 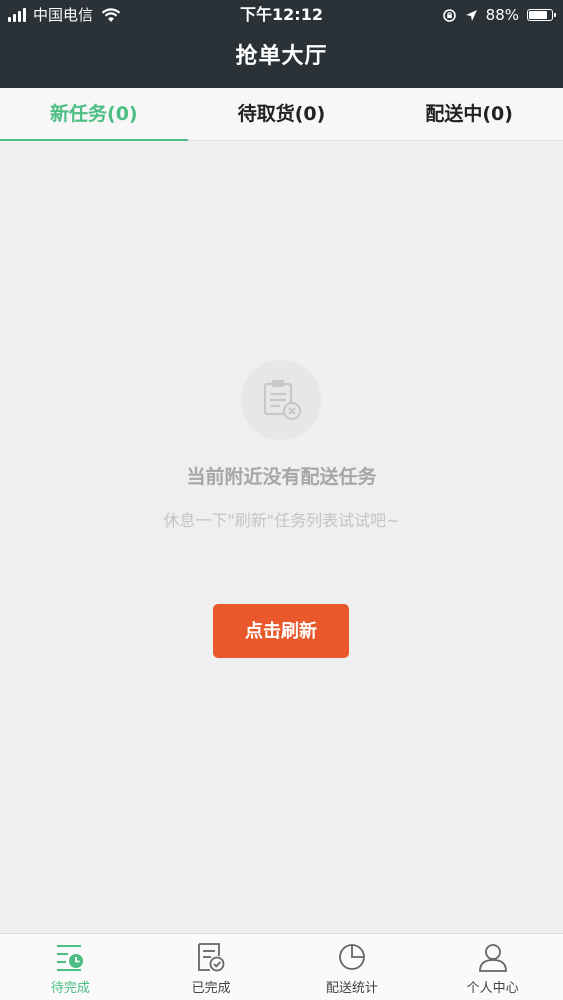 I want to click on clipboard-x-icon, so click(x=281, y=400).